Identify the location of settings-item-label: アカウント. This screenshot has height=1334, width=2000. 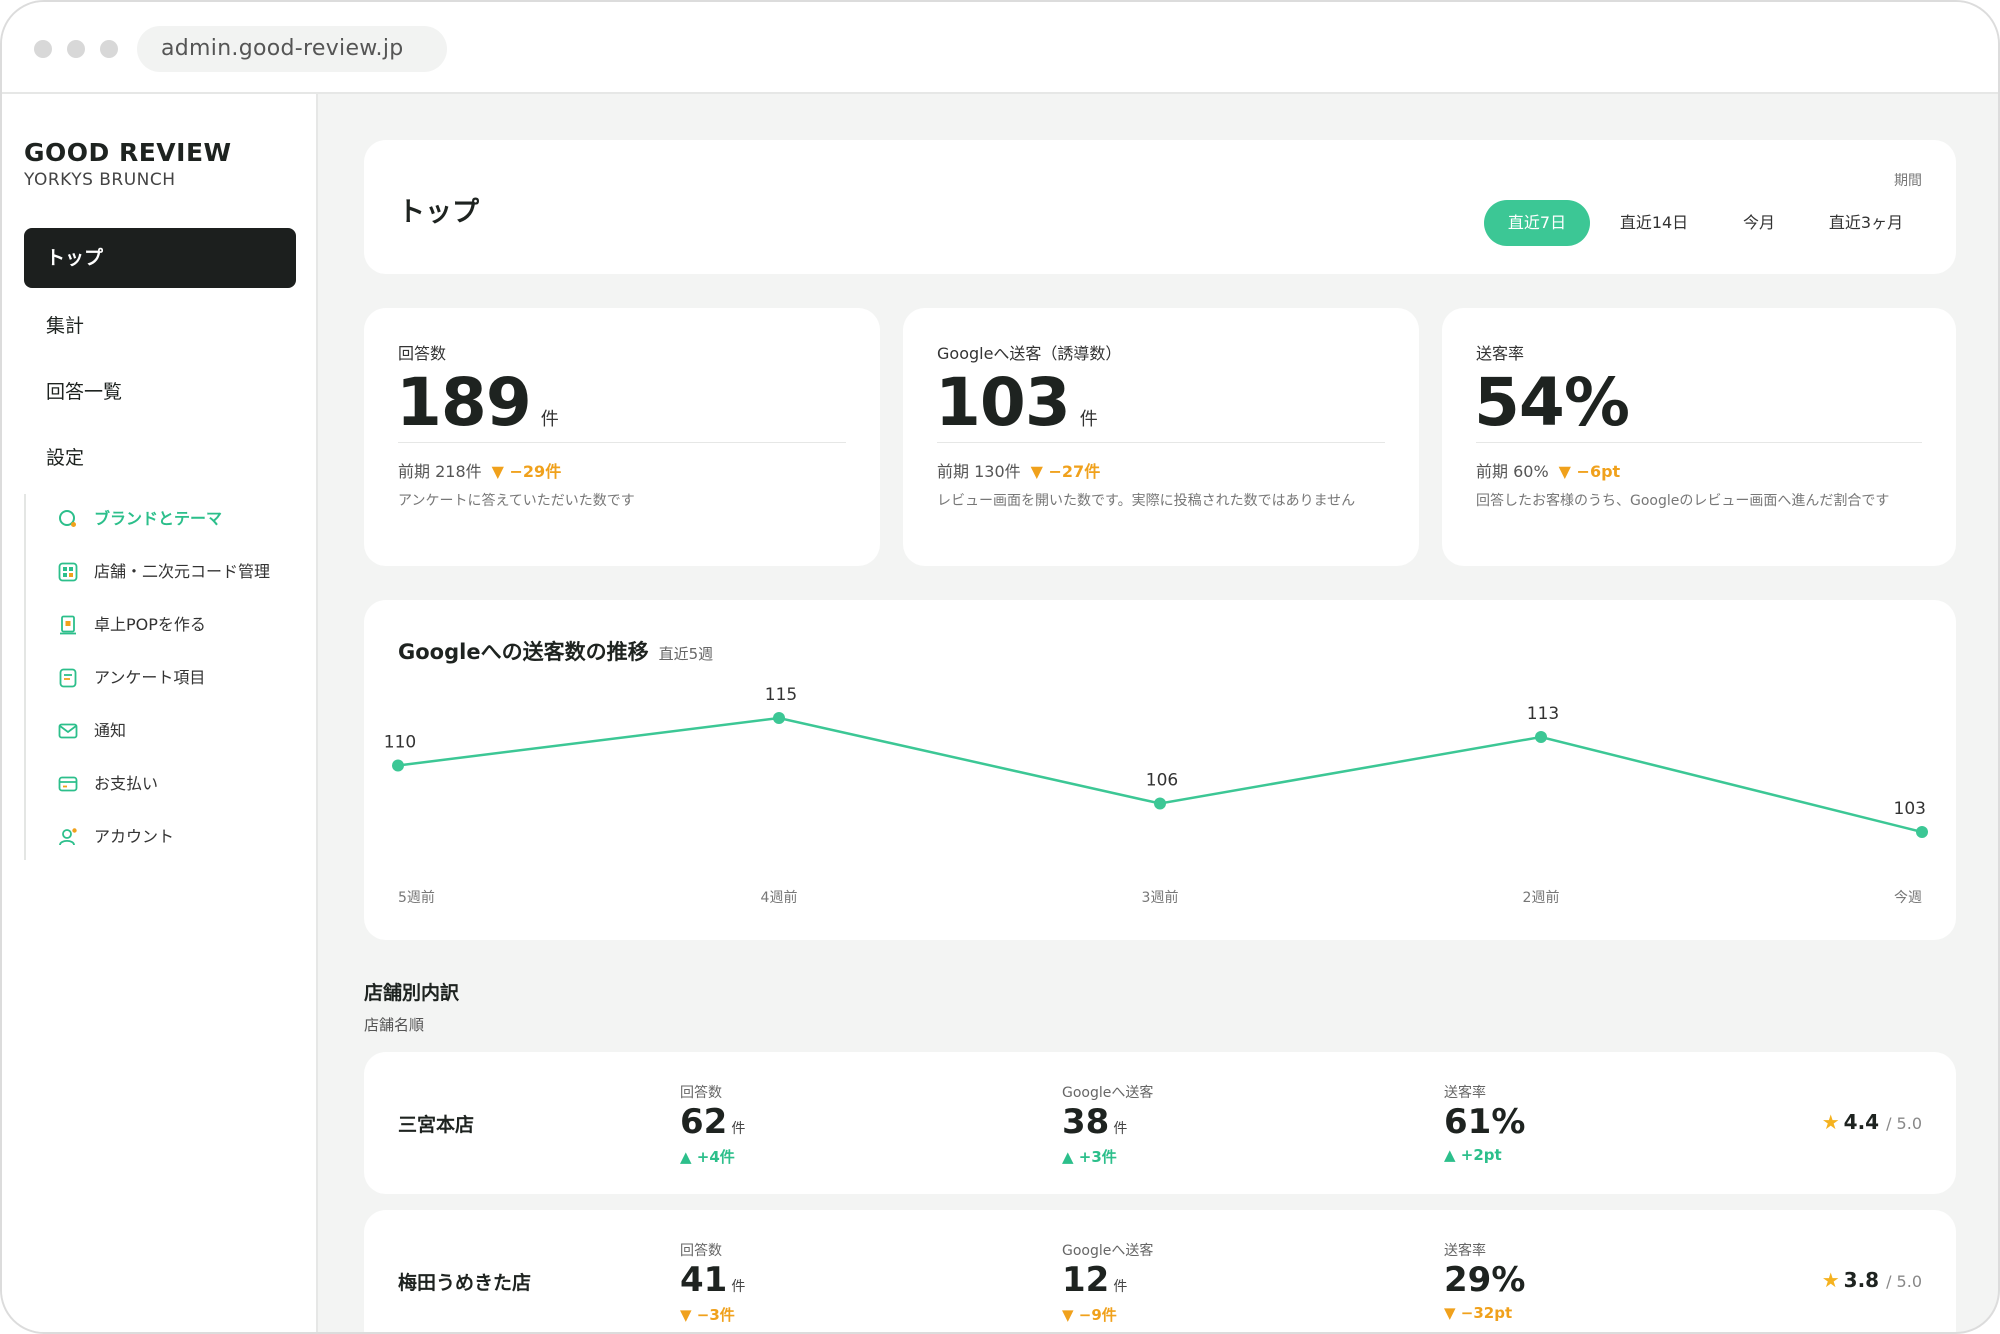
(134, 836).